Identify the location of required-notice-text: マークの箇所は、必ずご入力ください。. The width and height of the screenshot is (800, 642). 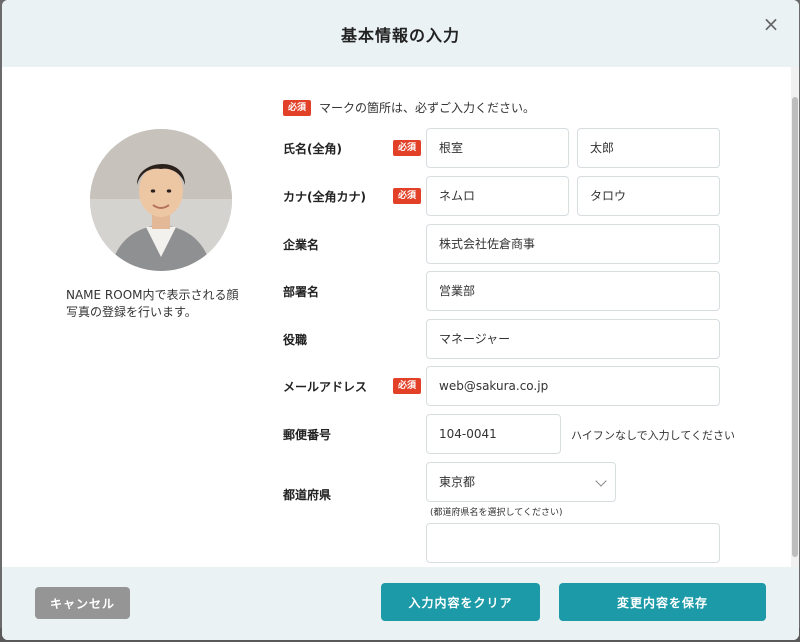
(427, 108).